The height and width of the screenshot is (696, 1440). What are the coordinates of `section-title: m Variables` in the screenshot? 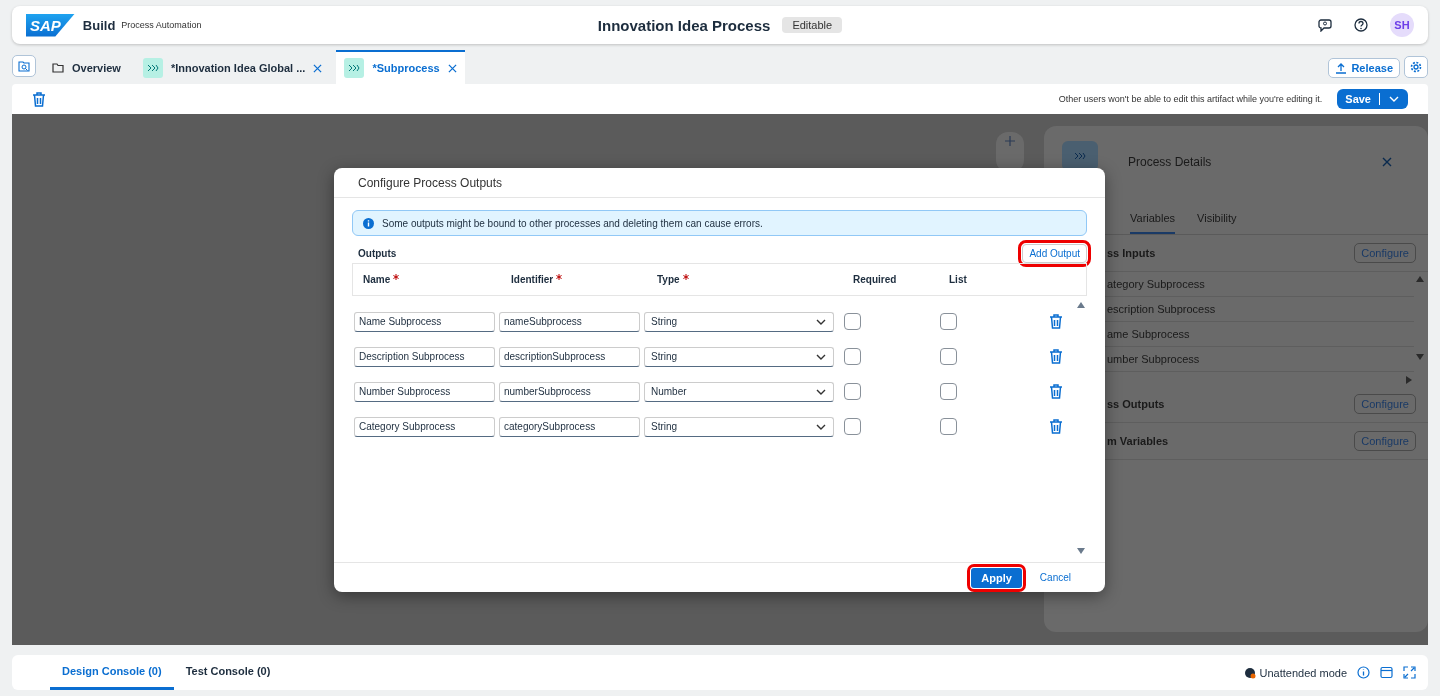 It's located at (1138, 441).